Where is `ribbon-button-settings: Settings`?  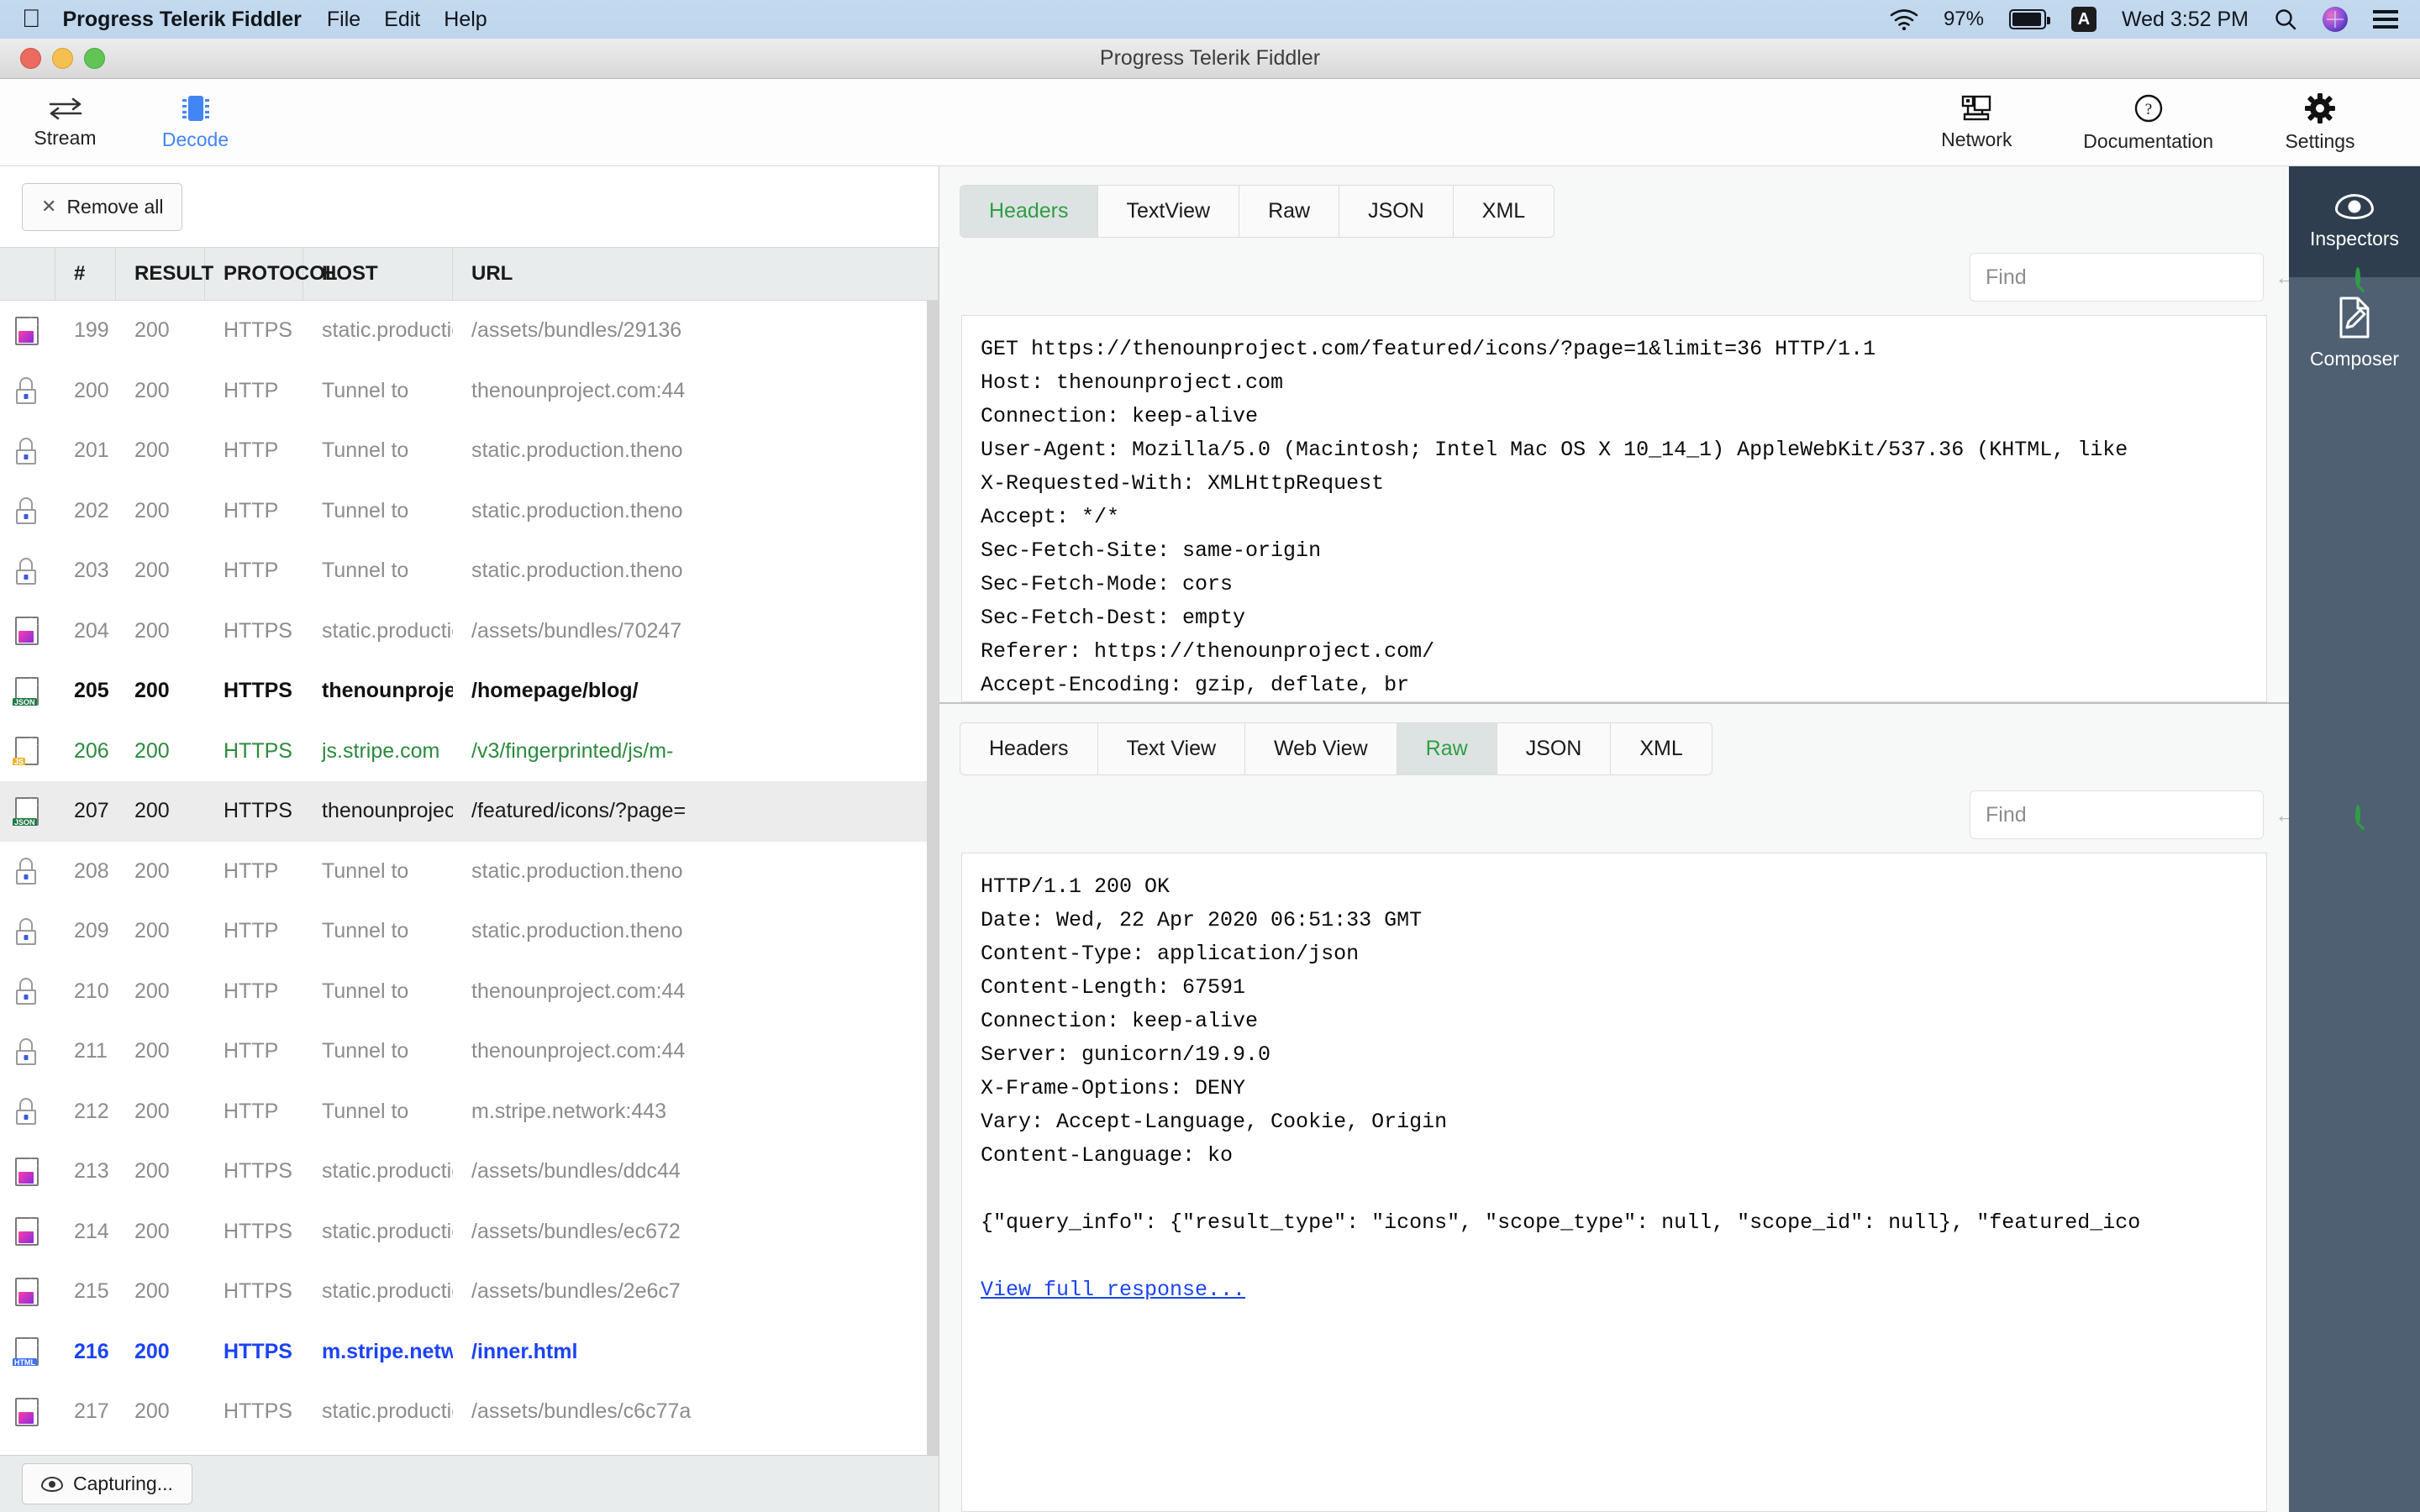
ribbon-button-settings: Settings is located at coordinates (2320, 122).